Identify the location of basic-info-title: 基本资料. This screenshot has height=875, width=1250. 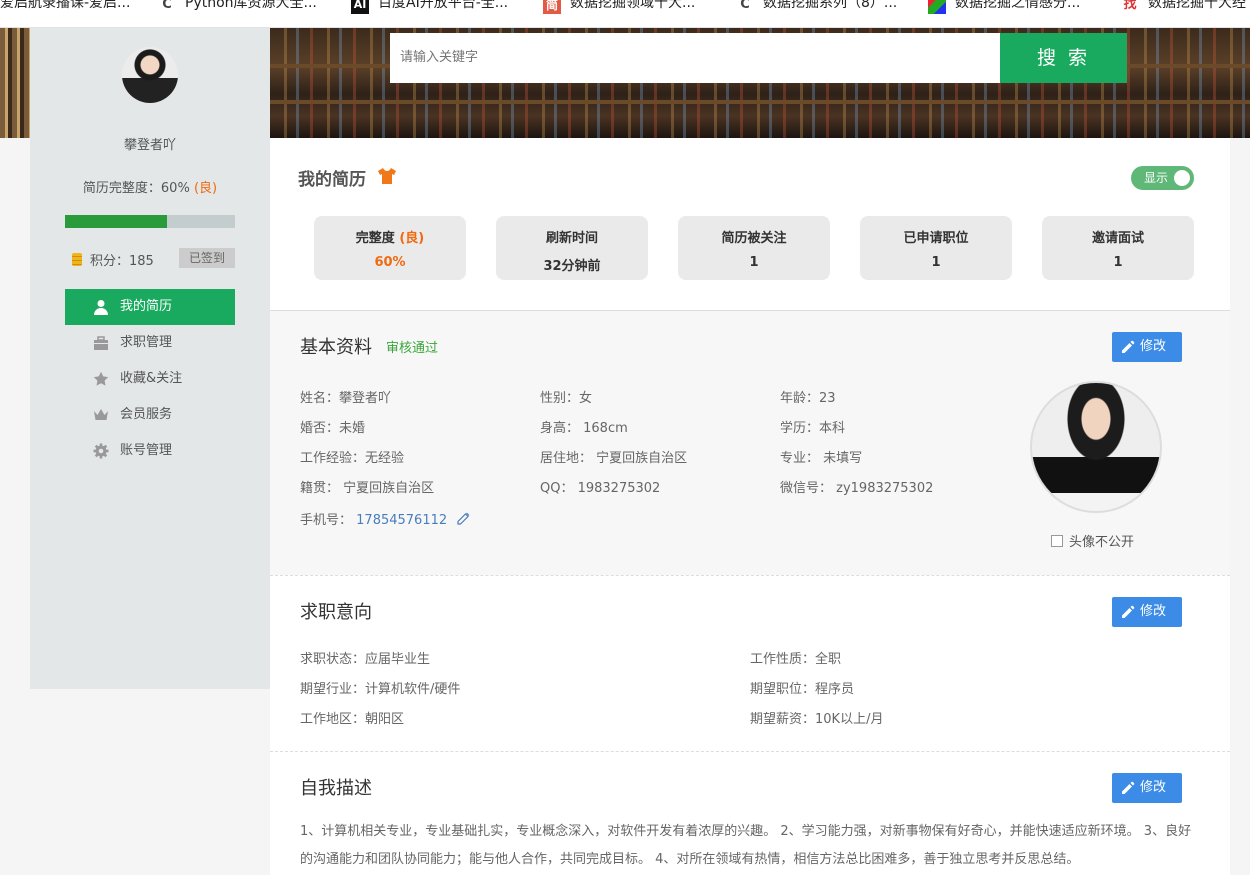
(336, 347).